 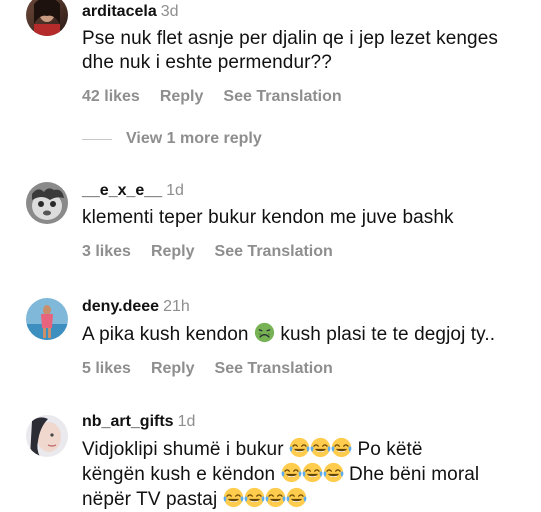 I want to click on username: arditacela, so click(x=119, y=11).